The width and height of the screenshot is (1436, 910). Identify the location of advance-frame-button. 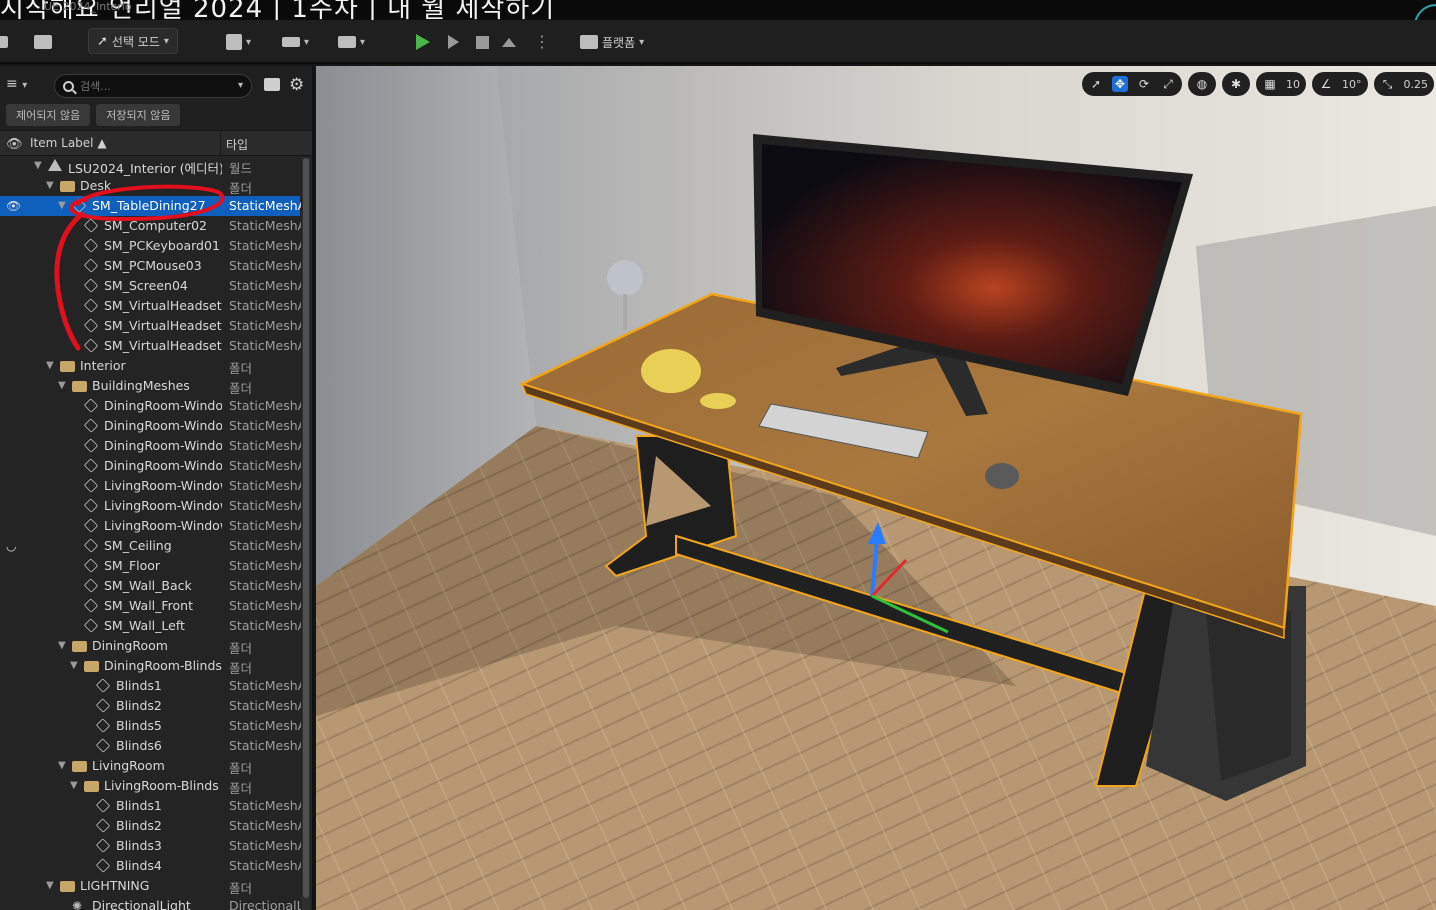
(453, 42).